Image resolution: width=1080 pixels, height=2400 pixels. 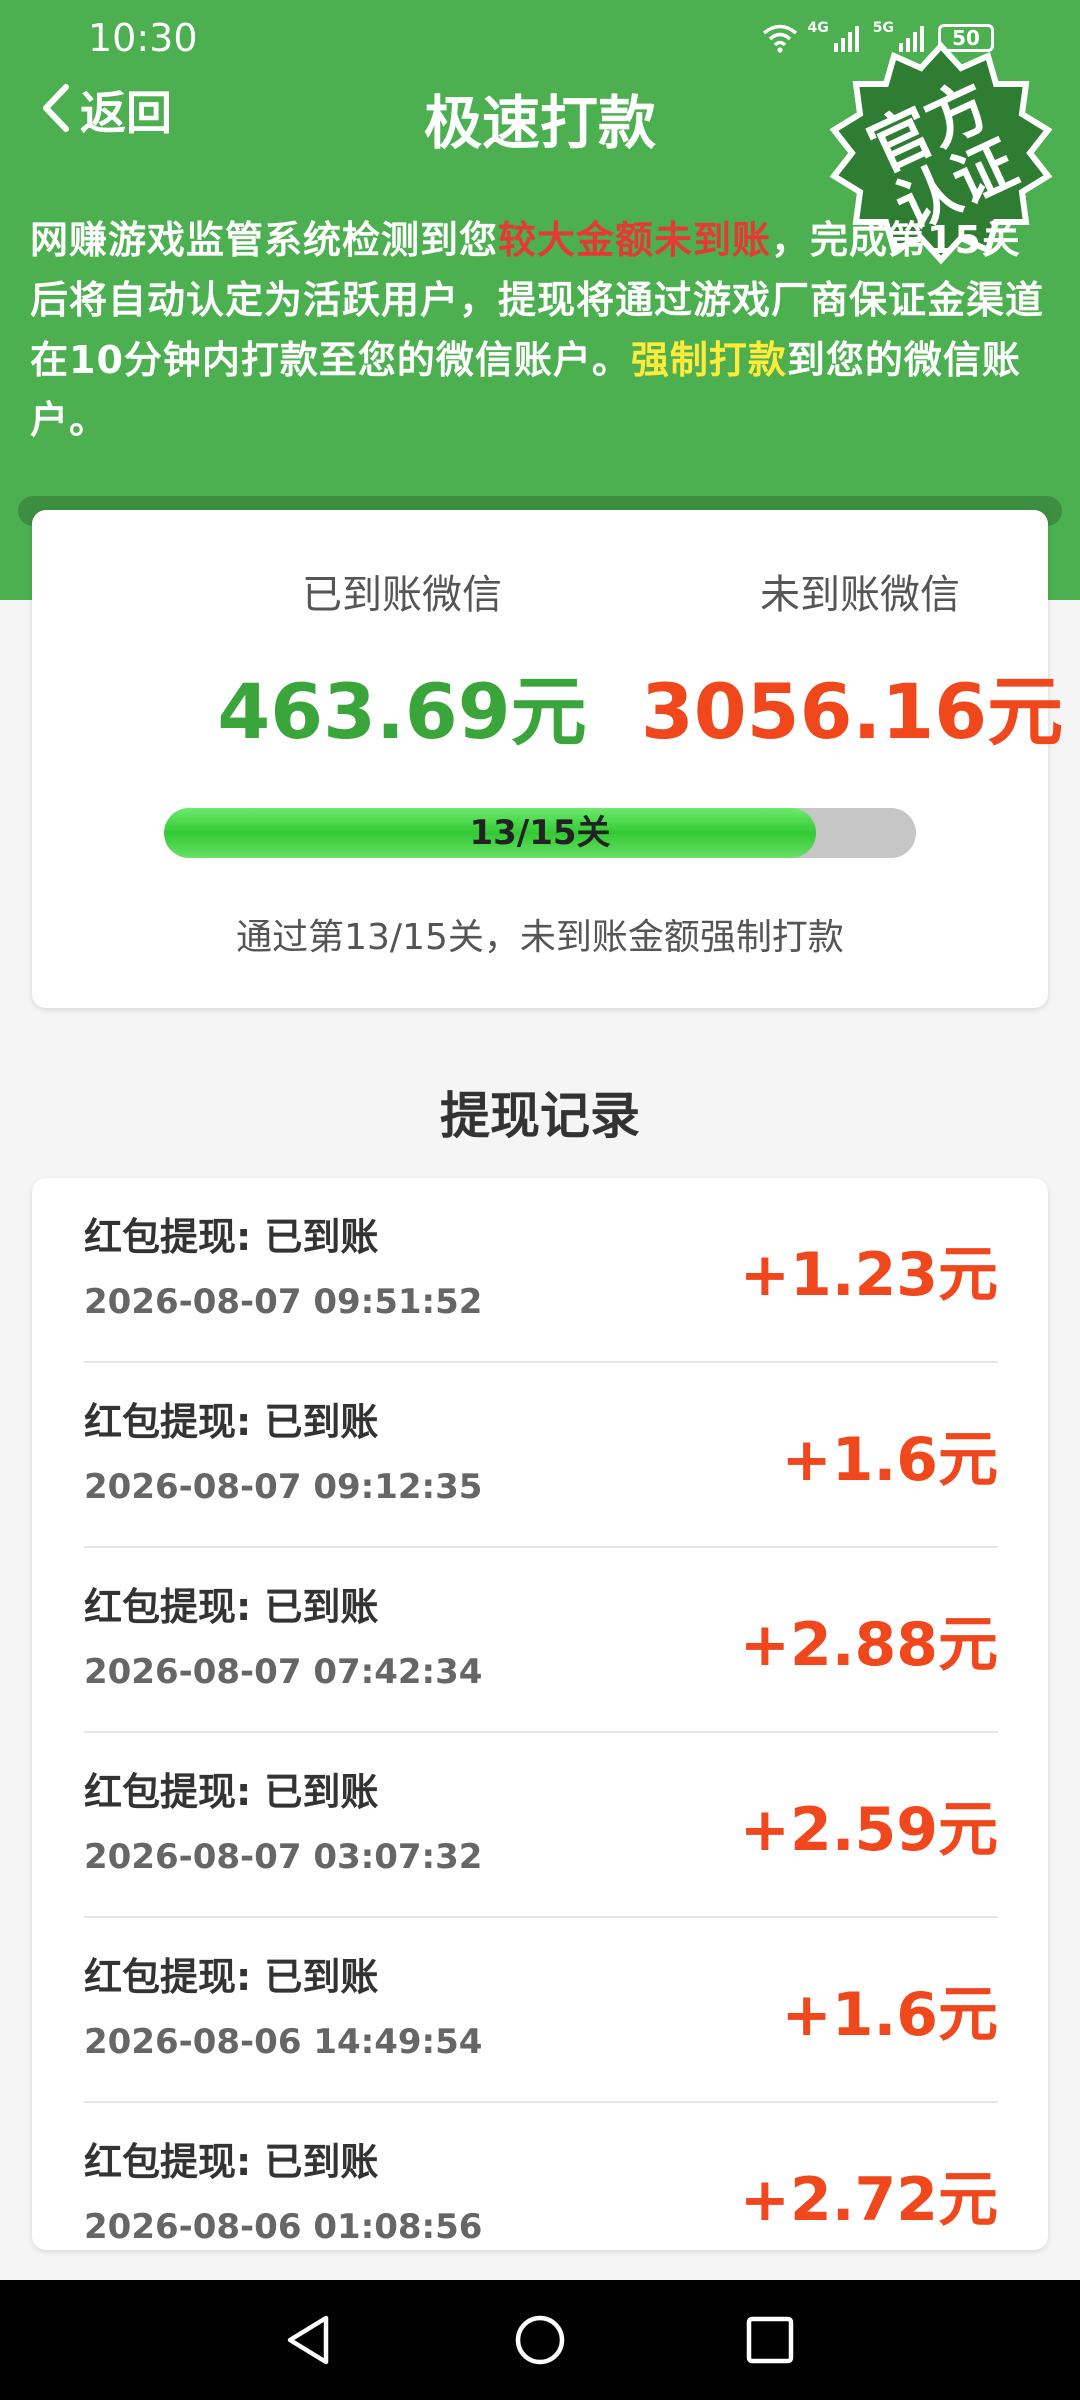 I want to click on record-amount: +1.23元, so click(x=868, y=1275).